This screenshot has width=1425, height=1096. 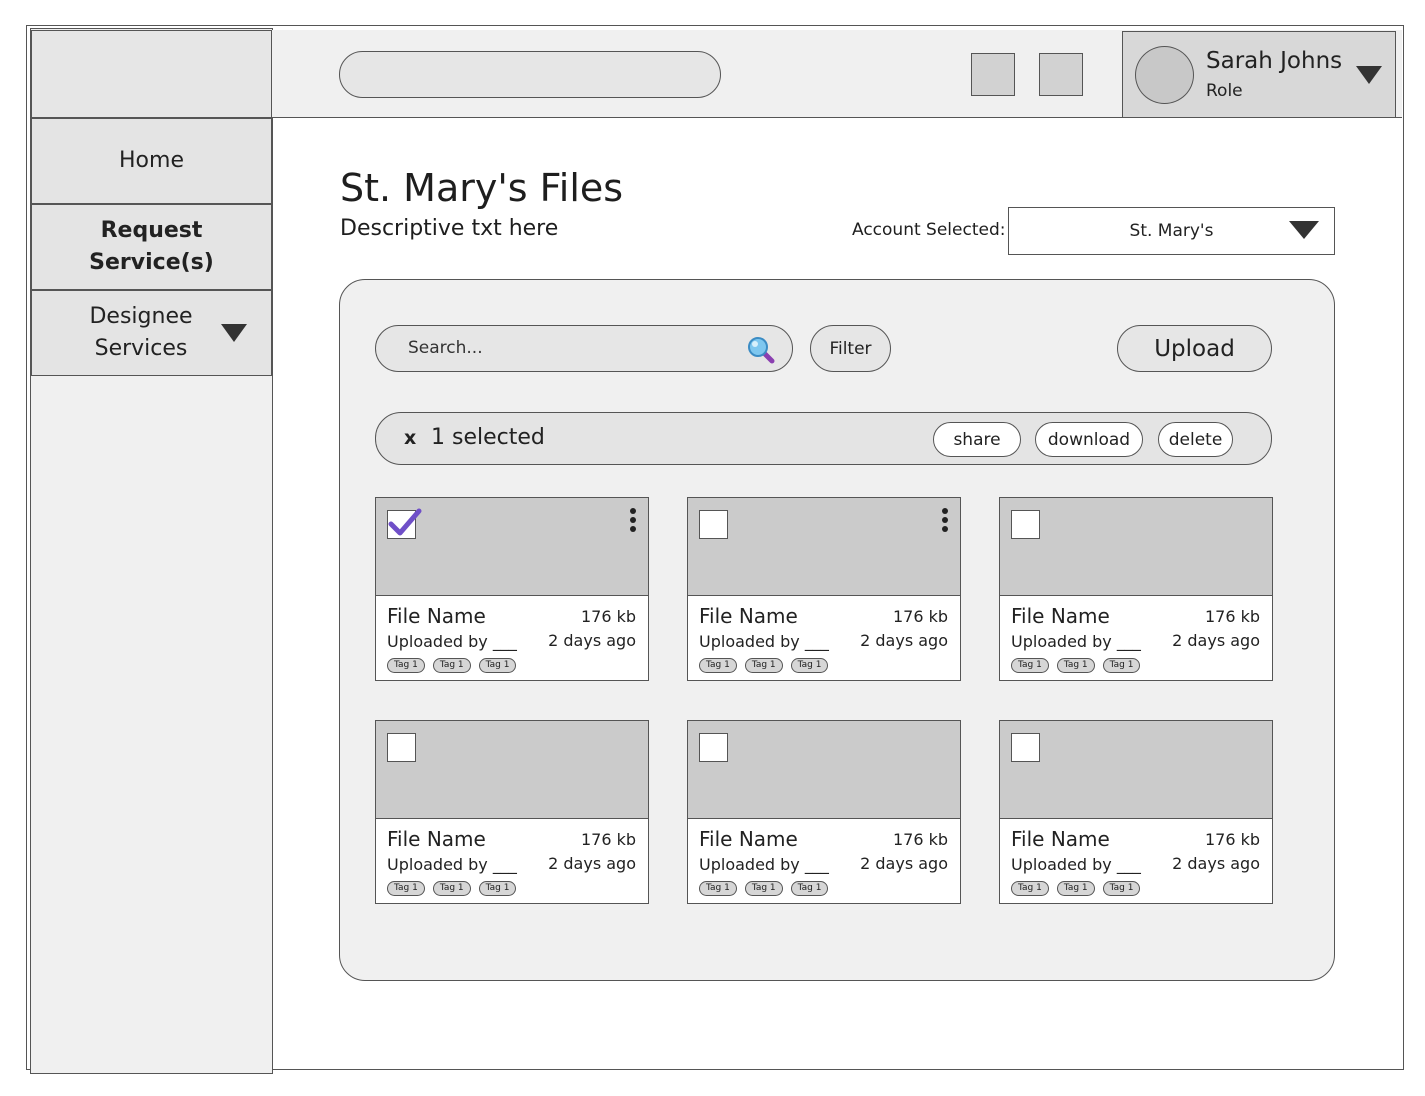 I want to click on upload-button: Upload, so click(x=1194, y=348).